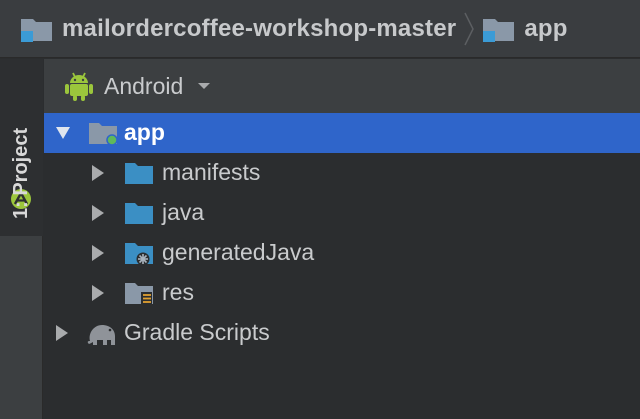 Image resolution: width=640 pixels, height=419 pixels. I want to click on tree-row-generatedjava: generatedJava, so click(342, 253).